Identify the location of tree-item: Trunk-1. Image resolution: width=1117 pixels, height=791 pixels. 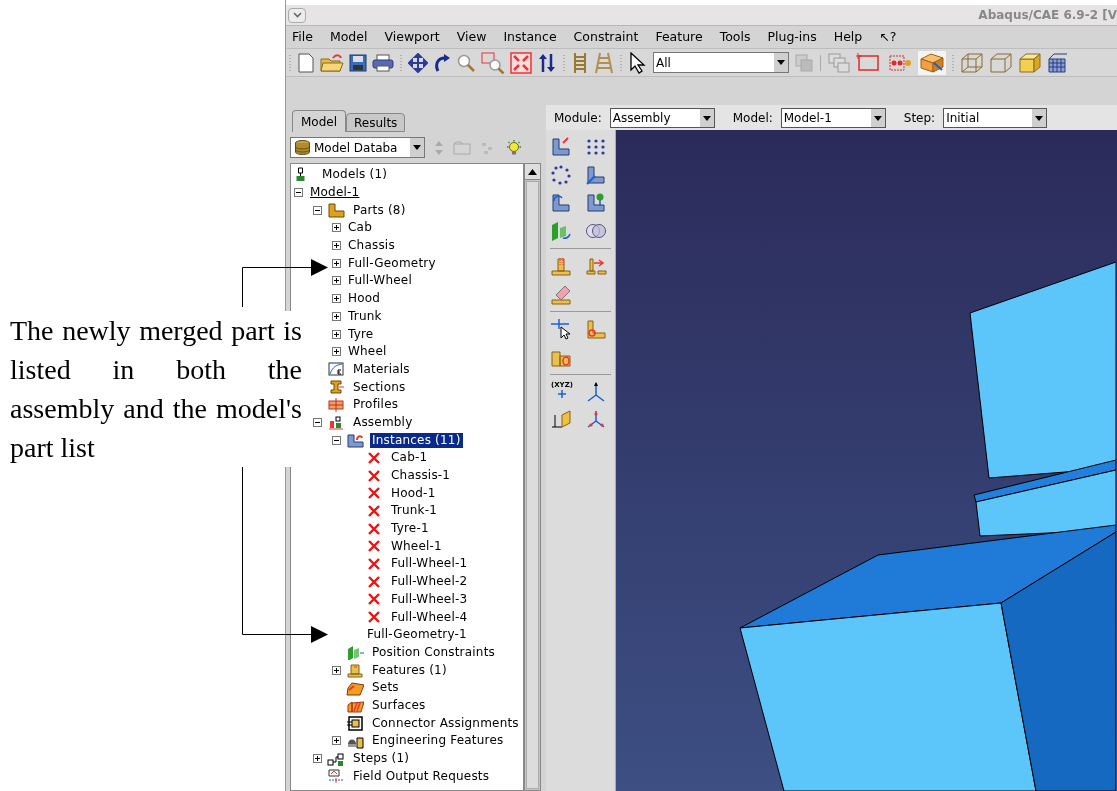
(414, 511).